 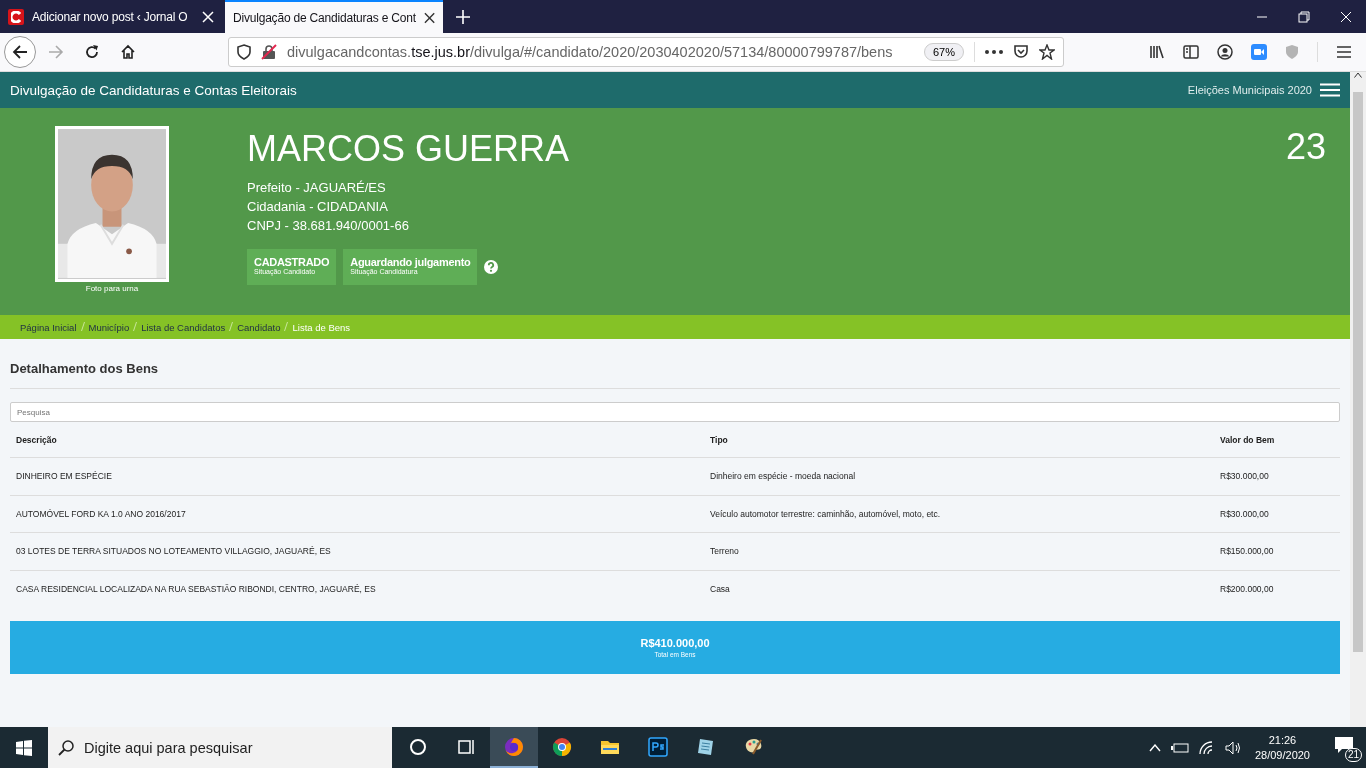 I want to click on column-header: Valor do Bem, so click(x=1247, y=439).